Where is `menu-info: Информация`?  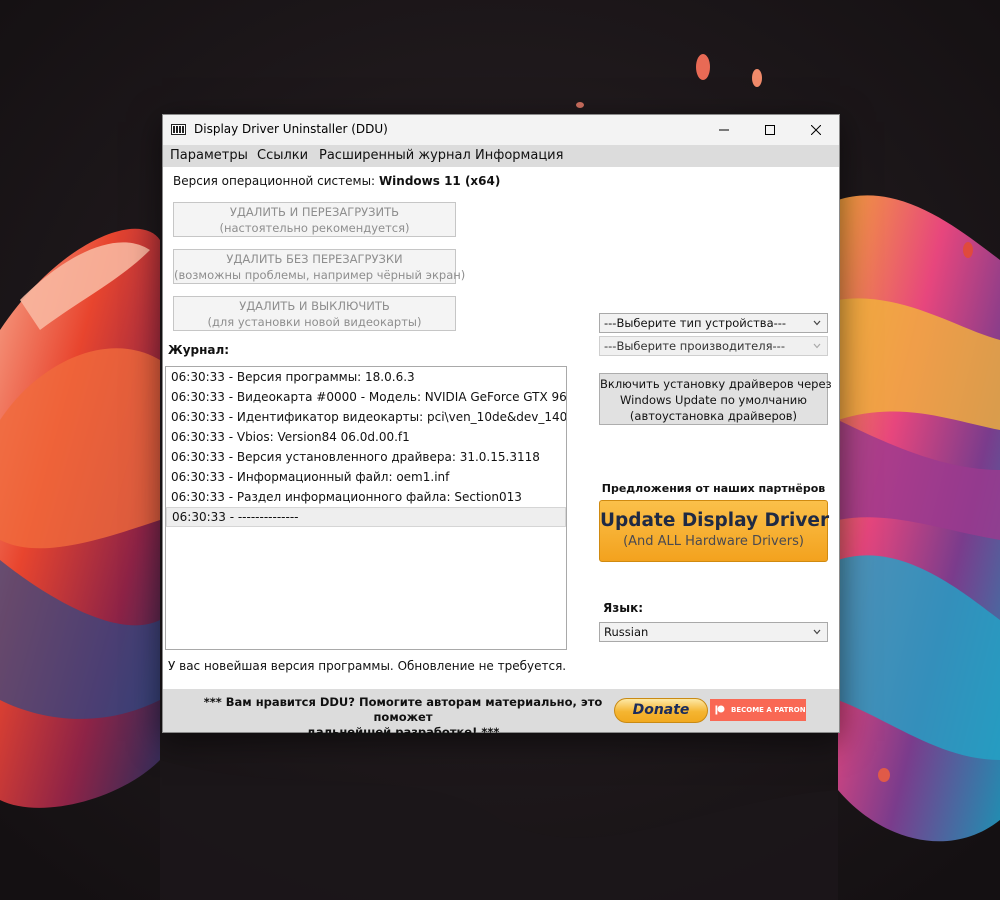 menu-info: Информация is located at coordinates (519, 155).